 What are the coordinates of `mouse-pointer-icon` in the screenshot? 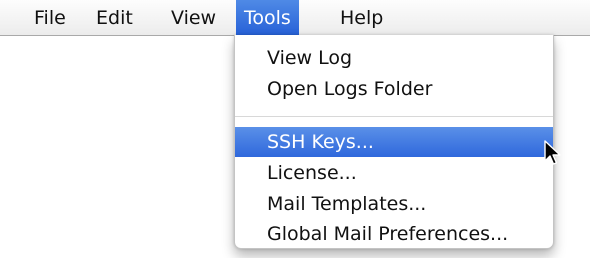 It's located at (552, 152).